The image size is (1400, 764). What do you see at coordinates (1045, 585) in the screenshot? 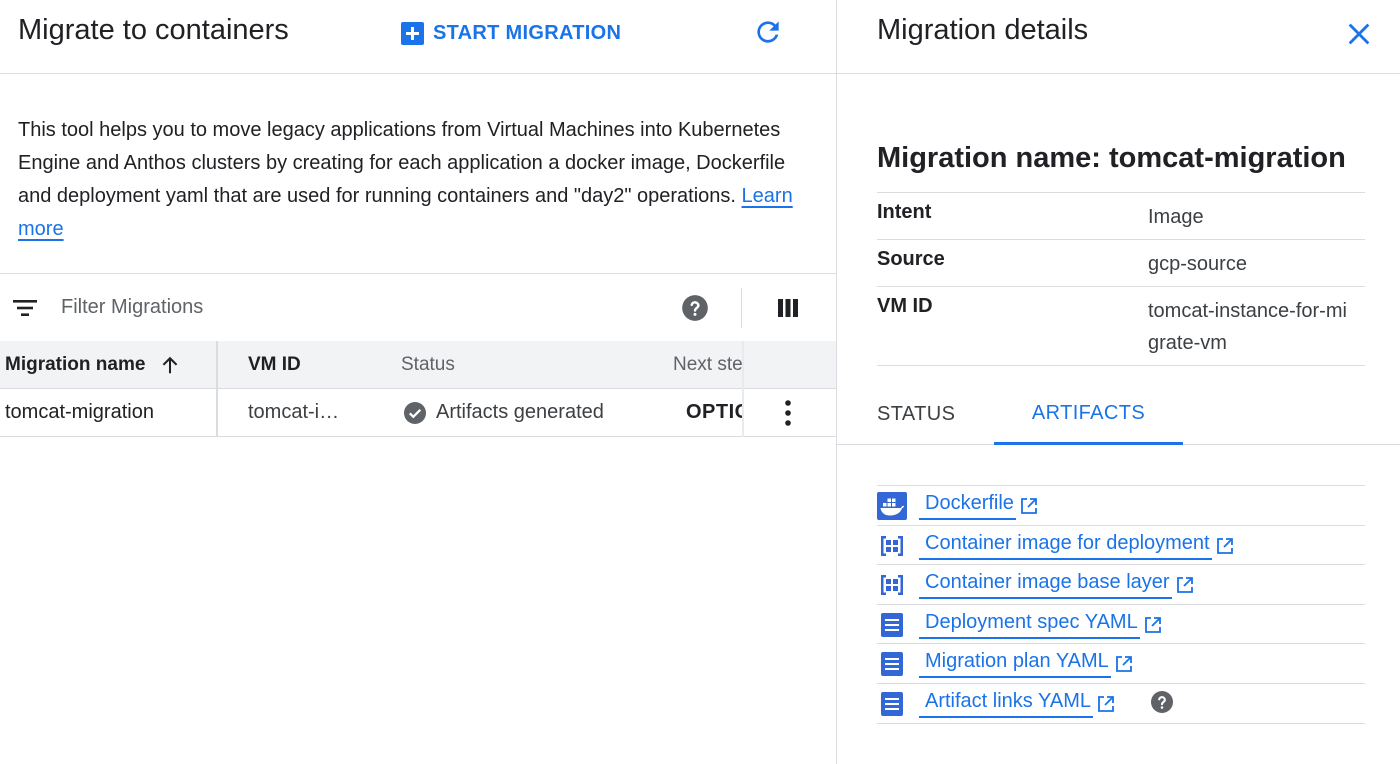
I see `artifact-label: Container image base layer` at bounding box center [1045, 585].